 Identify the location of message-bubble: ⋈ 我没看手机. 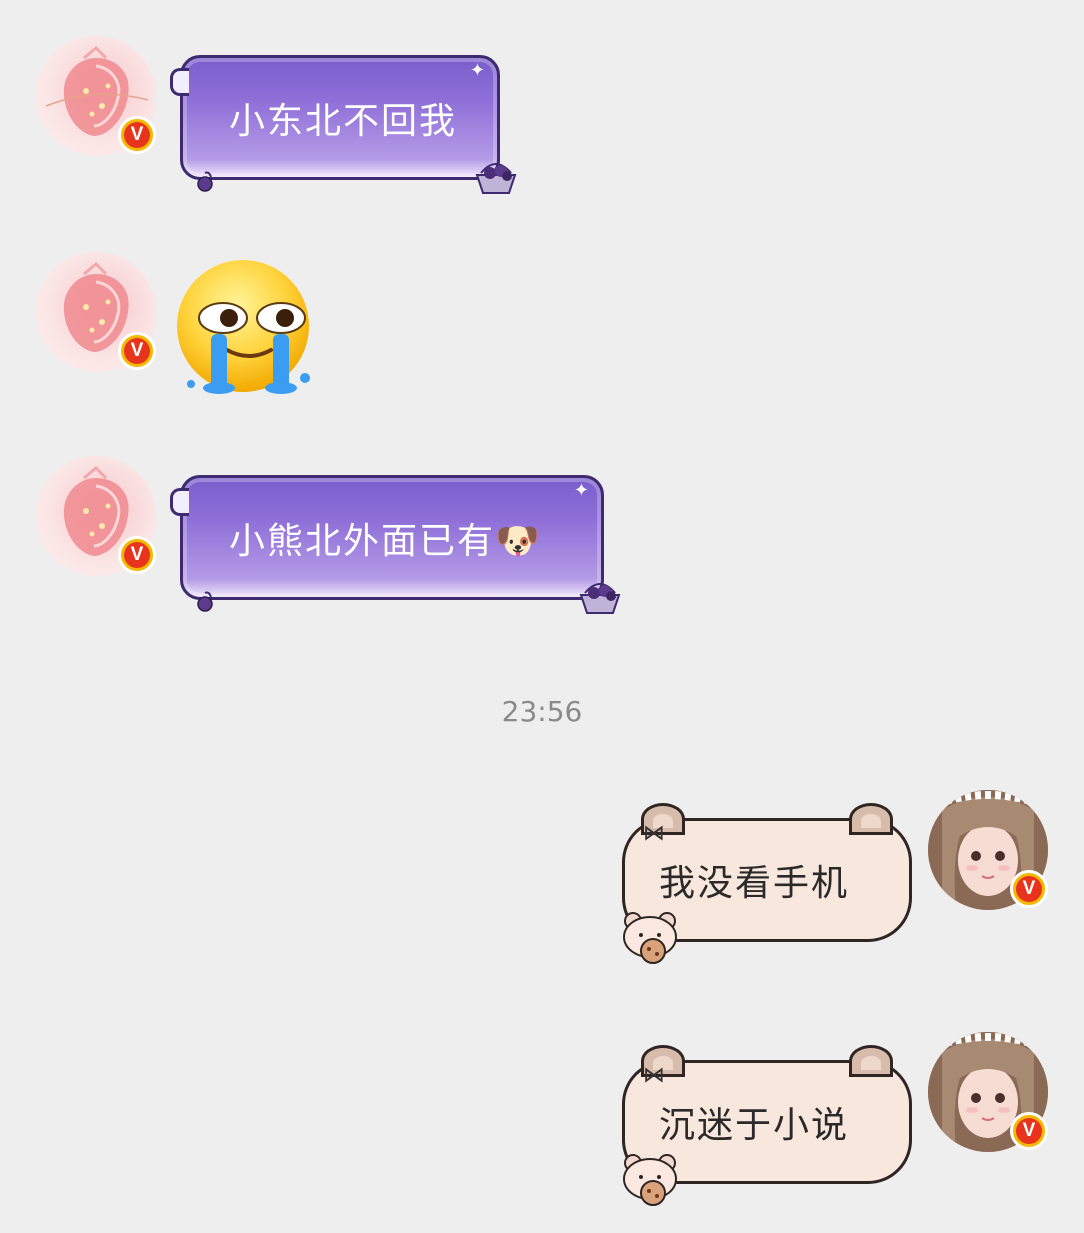
(767, 883).